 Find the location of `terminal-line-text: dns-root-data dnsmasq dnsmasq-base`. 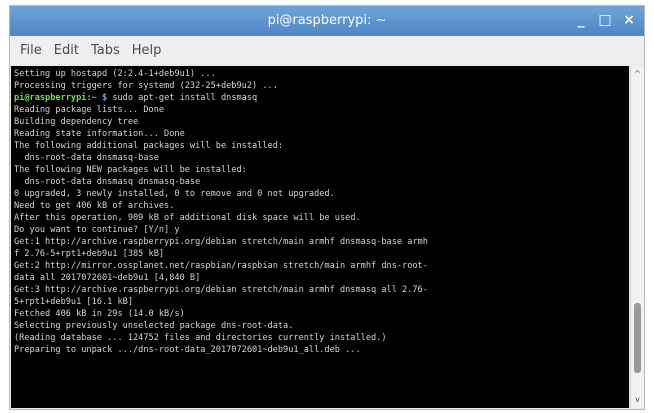

terminal-line-text: dns-root-data dnsmasq dnsmasq-base is located at coordinates (107, 182).